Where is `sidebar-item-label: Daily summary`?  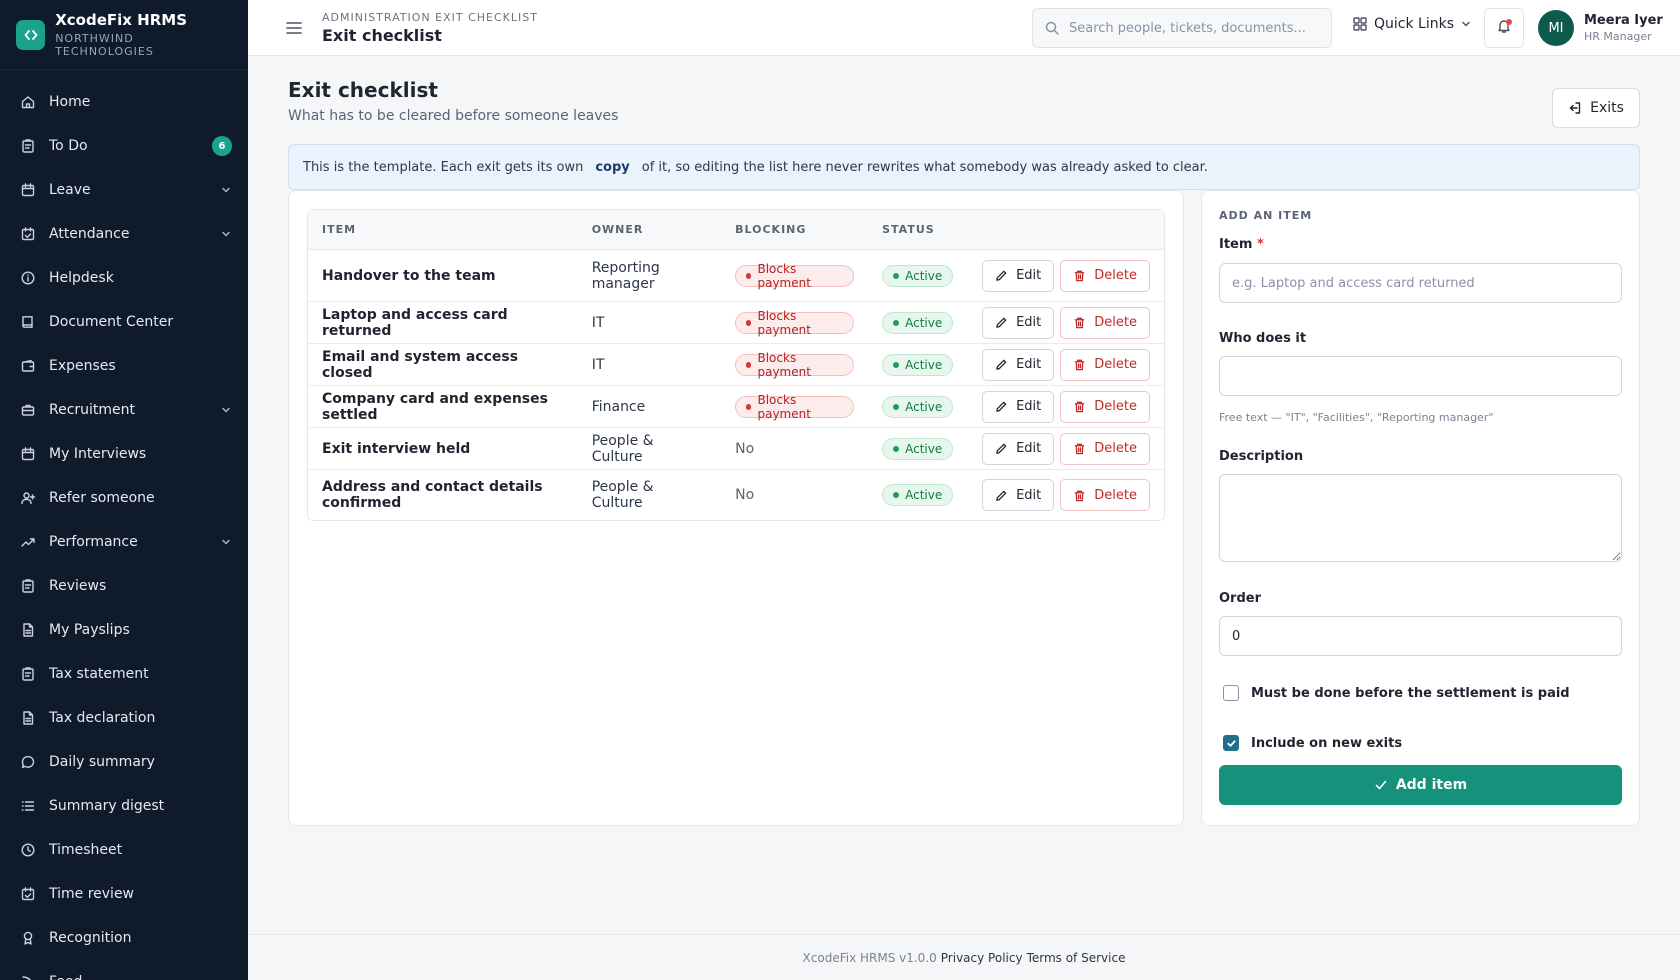 sidebar-item-label: Daily summary is located at coordinates (102, 762).